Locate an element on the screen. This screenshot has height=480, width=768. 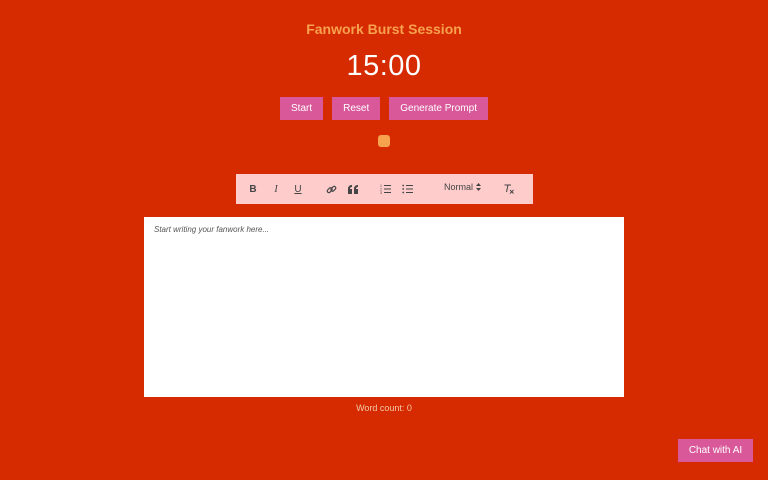
format-select: Normal is located at coordinates (463, 187).